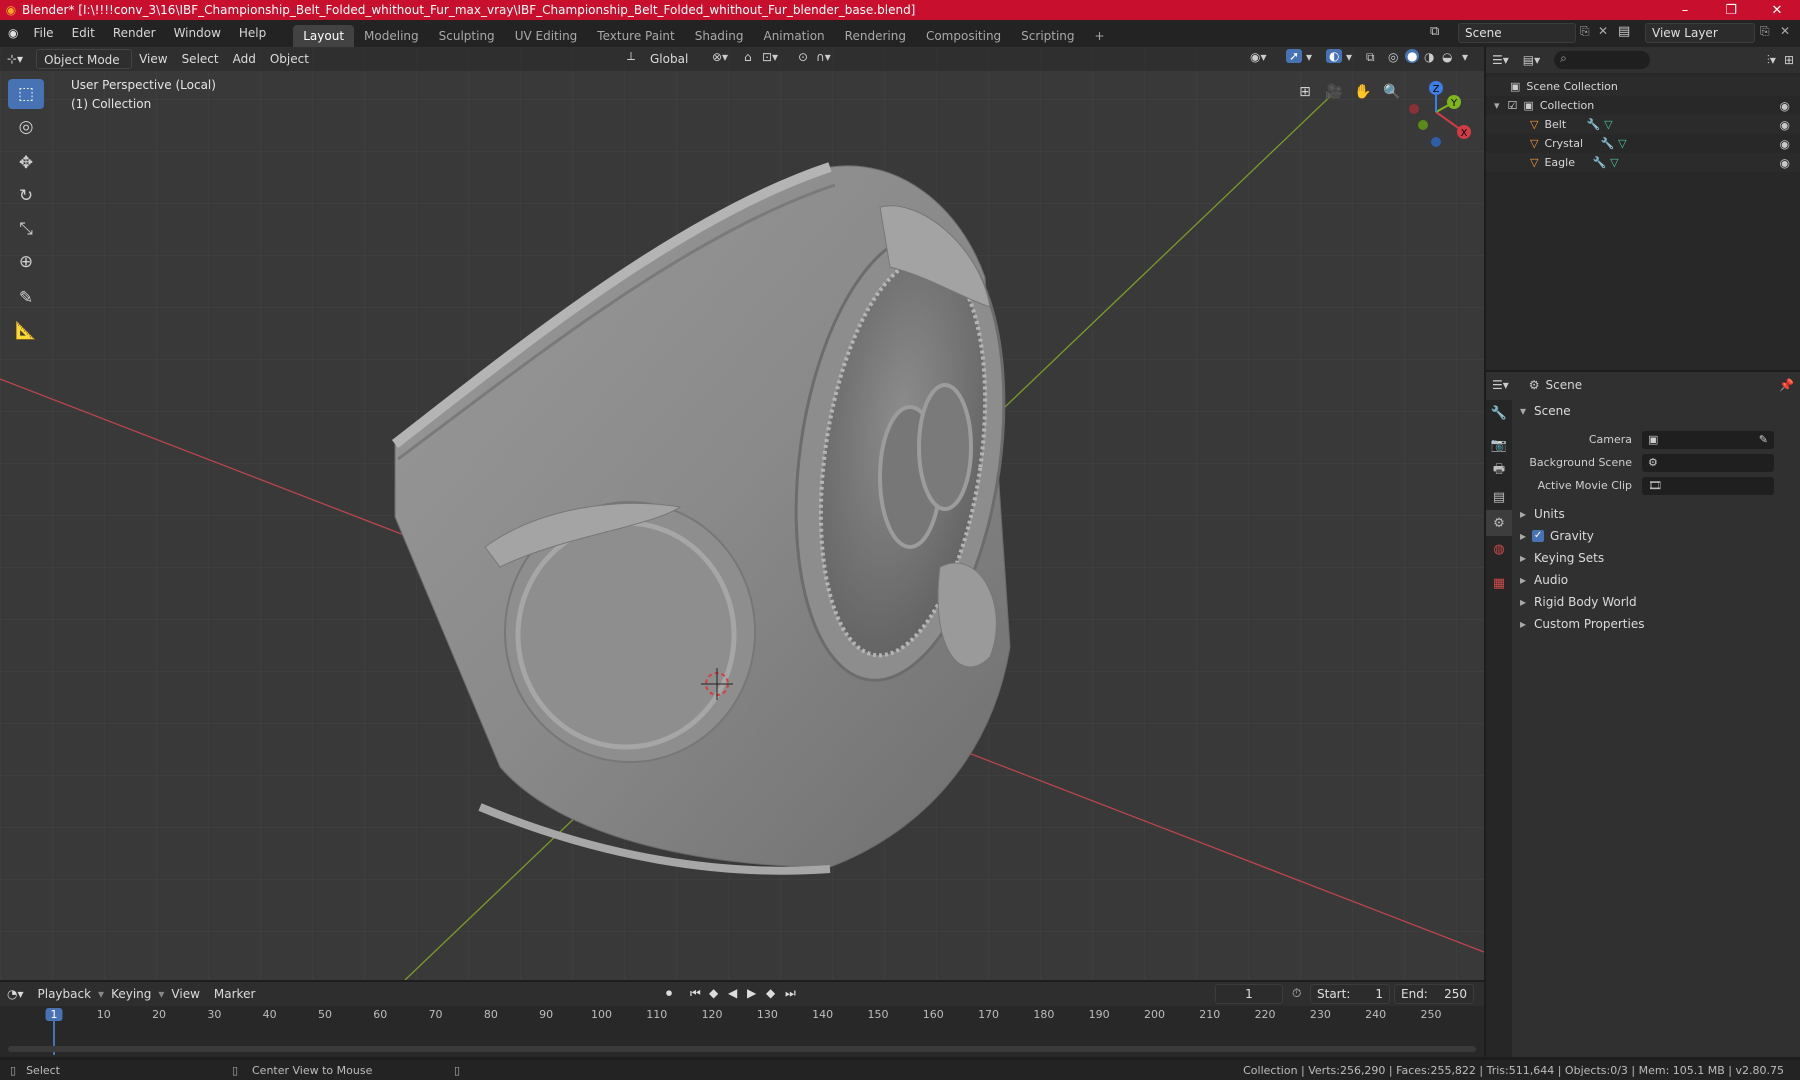  I want to click on workspace-tab-uv-editing: UV Editing, so click(546, 36).